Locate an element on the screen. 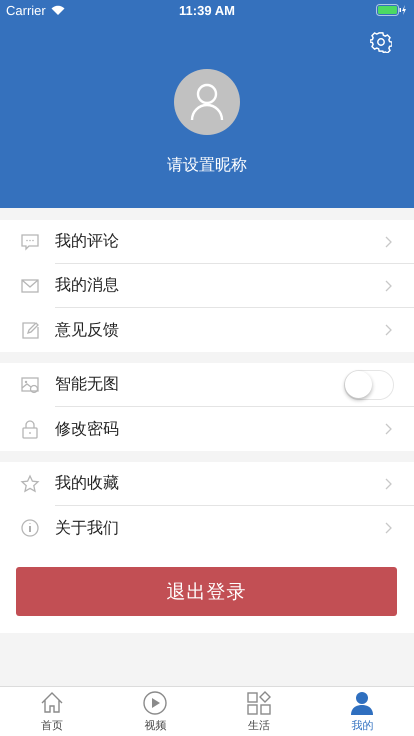 This screenshot has width=414, height=736. comment-icon is located at coordinates (30, 242).